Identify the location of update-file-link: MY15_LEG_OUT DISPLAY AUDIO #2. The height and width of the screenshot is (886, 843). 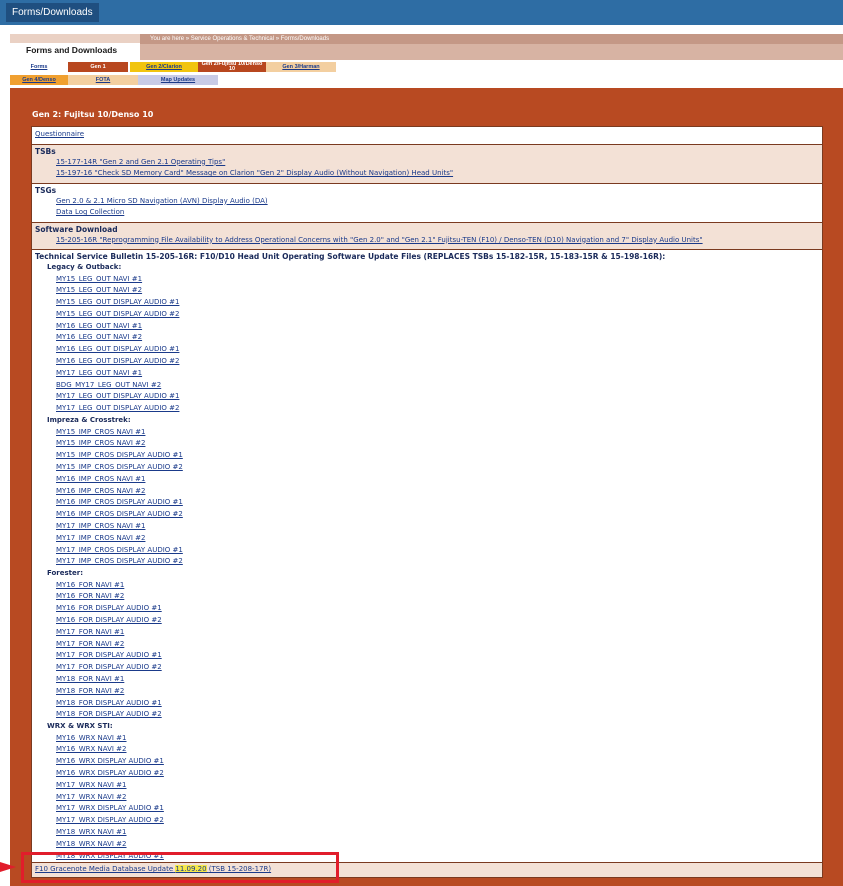
(427, 315).